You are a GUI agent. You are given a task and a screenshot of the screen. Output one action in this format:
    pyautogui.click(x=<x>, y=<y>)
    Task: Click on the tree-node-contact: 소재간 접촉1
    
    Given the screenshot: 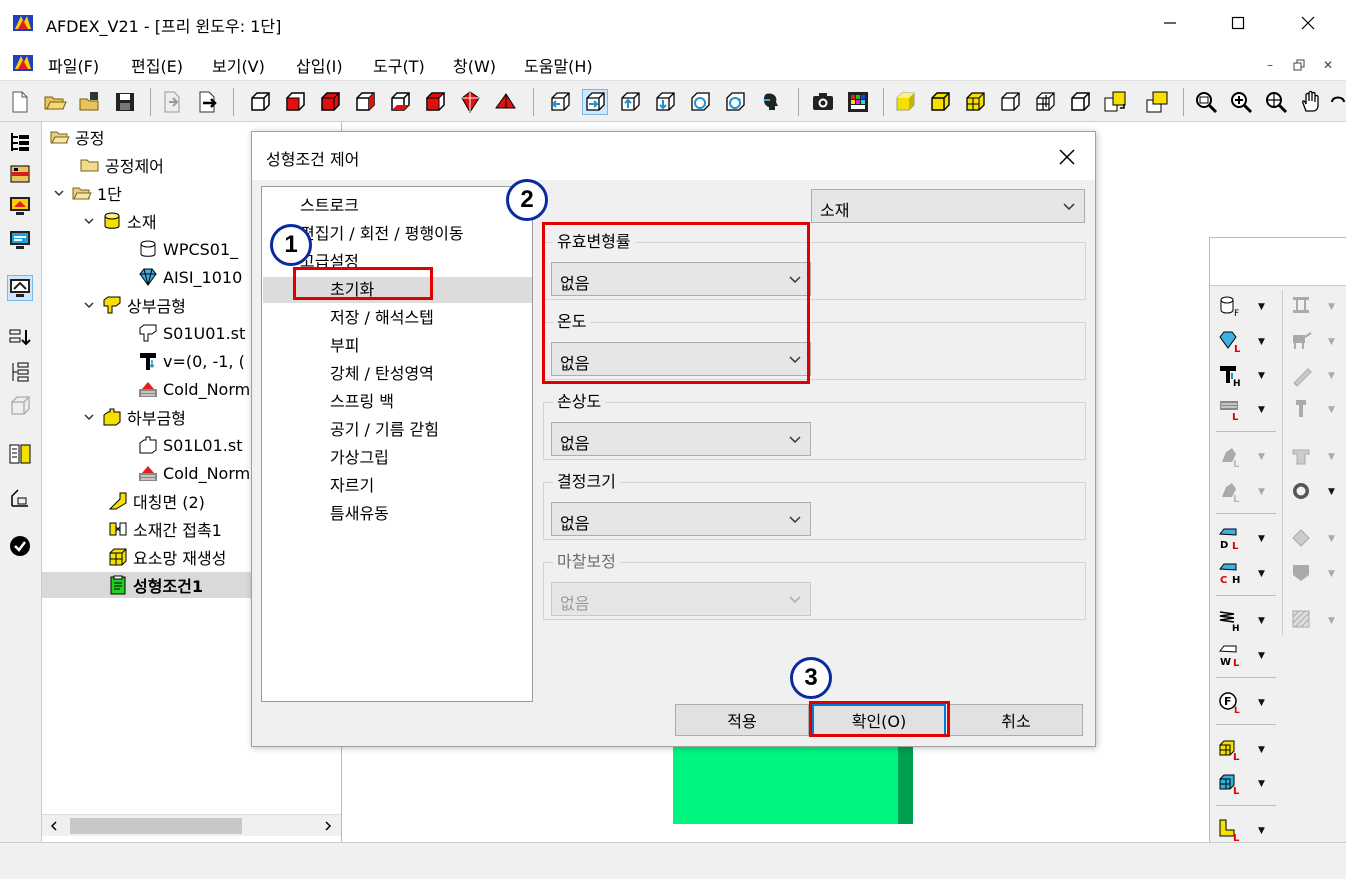 What is the action you would take?
    pyautogui.click(x=165, y=529)
    